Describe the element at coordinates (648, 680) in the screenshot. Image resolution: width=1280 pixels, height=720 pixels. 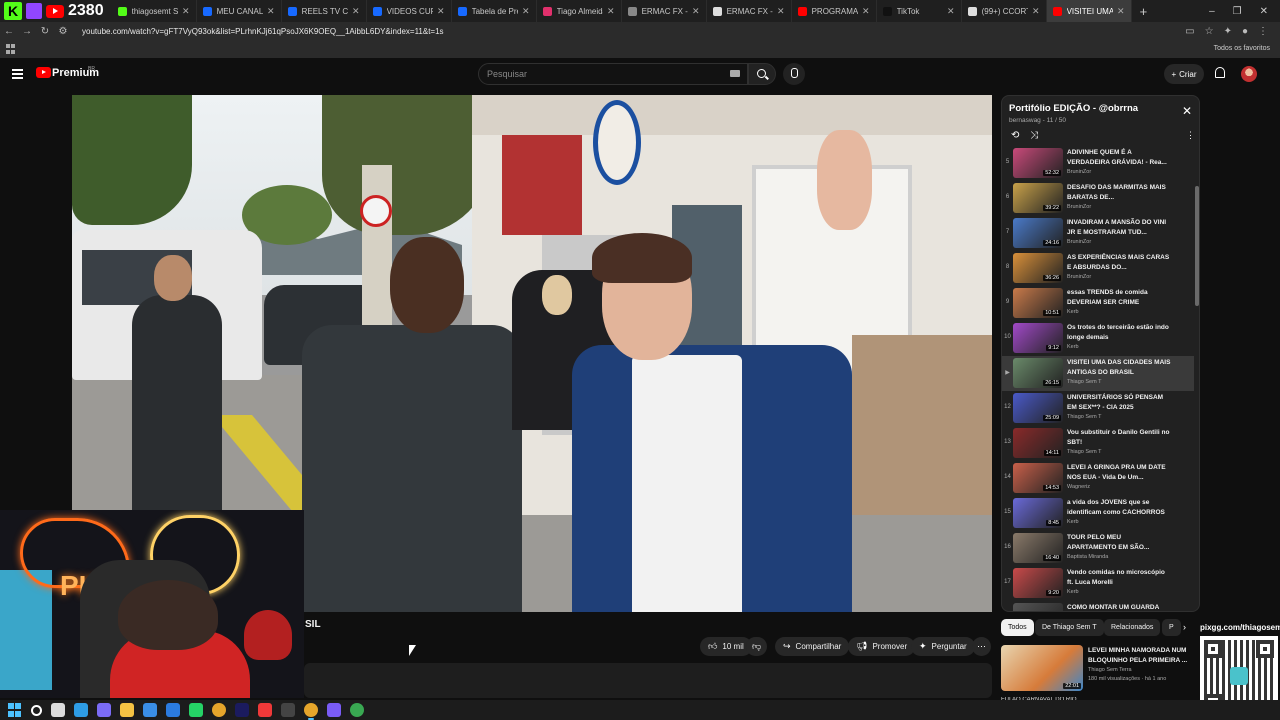
I see `description-box` at that location.